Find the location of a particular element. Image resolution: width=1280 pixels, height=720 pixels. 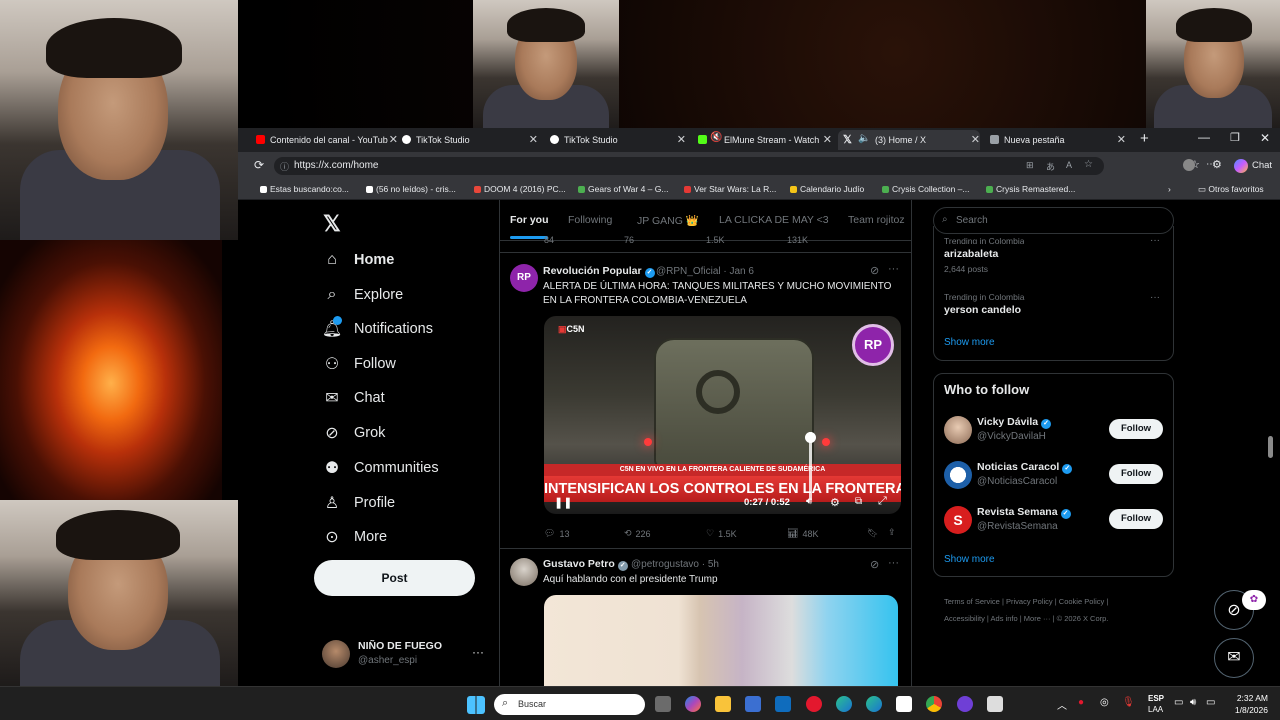

page-scrollbar is located at coordinates (1270, 447).